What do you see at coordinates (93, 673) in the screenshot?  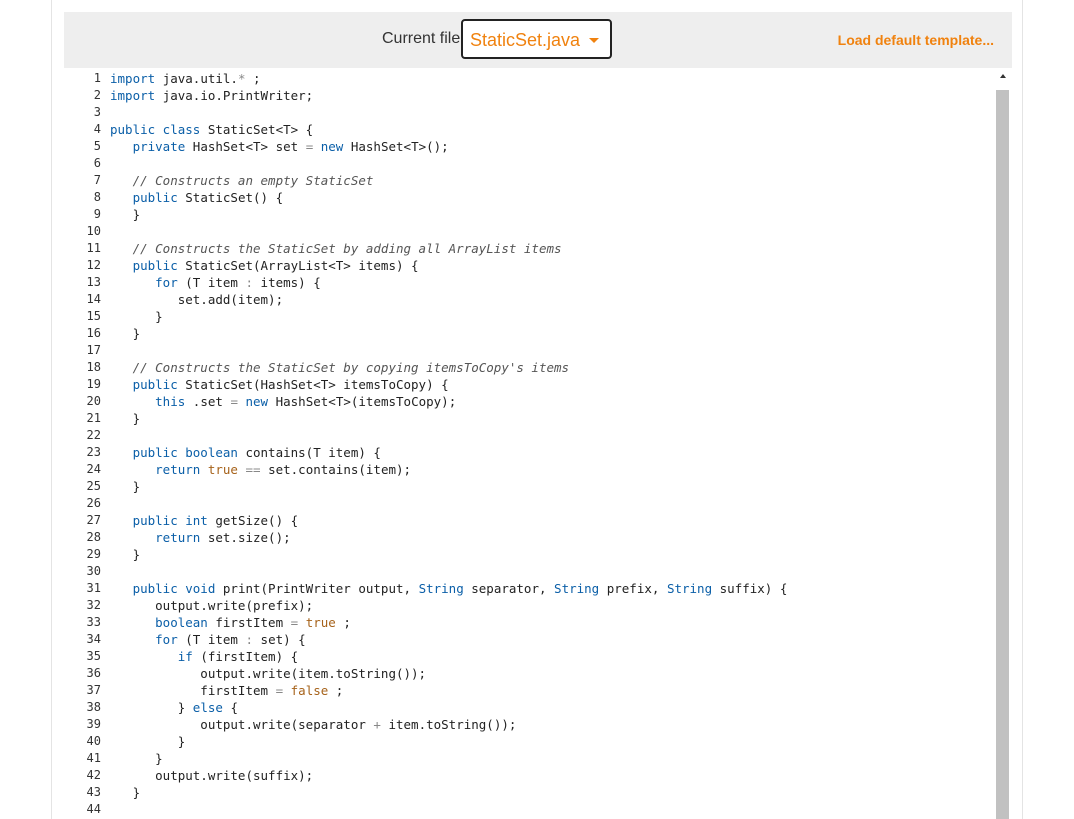 I see `line-number: 36` at bounding box center [93, 673].